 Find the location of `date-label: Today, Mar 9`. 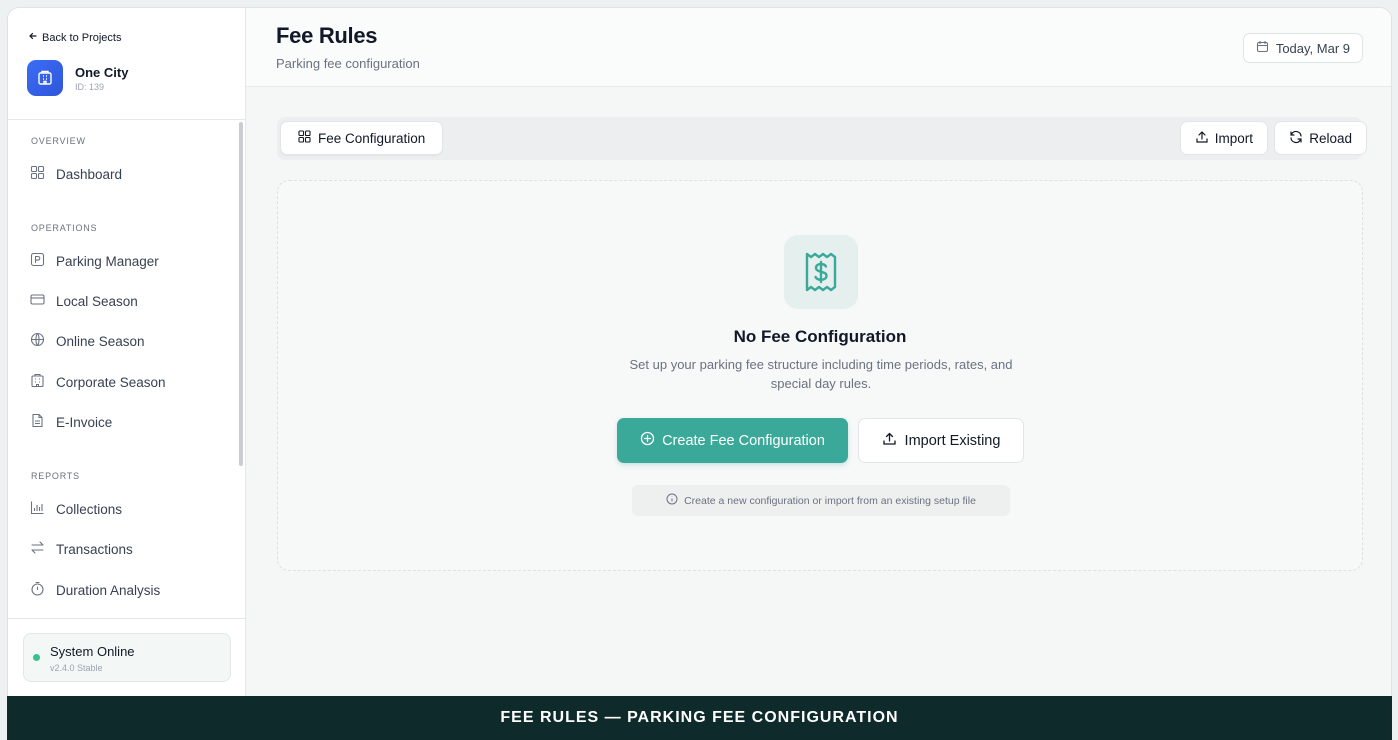

date-label: Today, Mar 9 is located at coordinates (1312, 48).